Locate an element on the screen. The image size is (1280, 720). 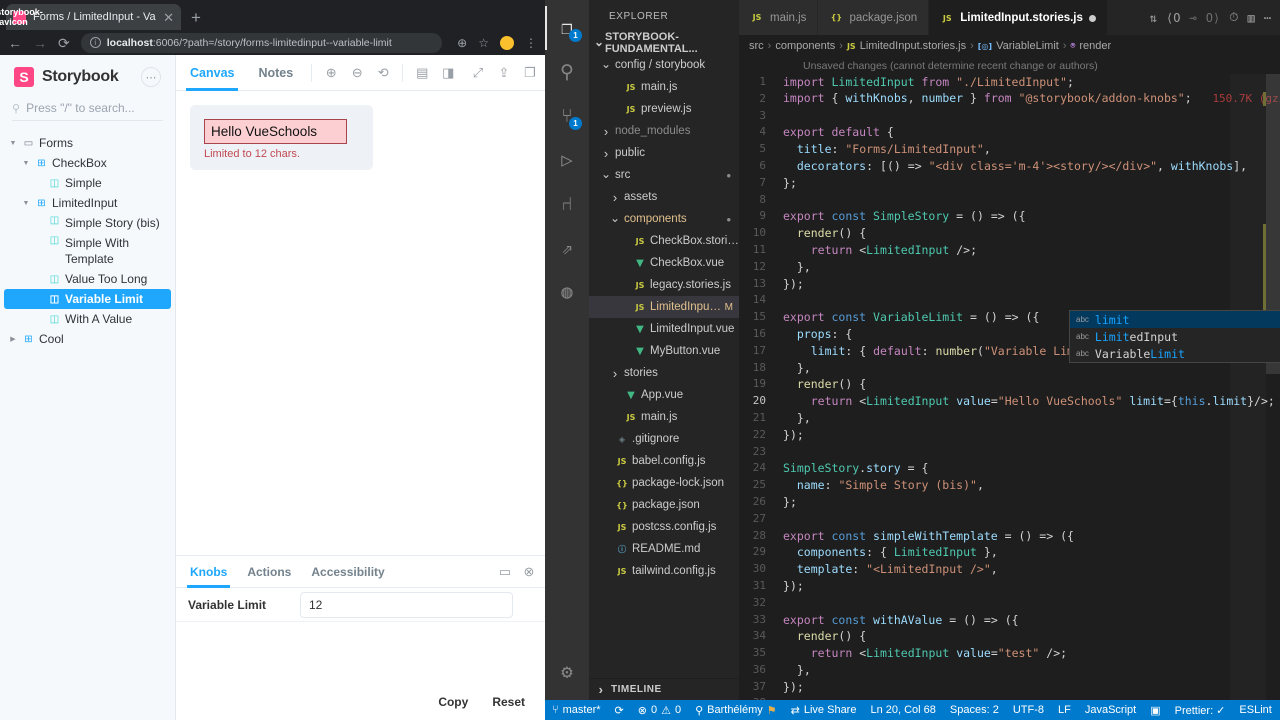
editor-tab: JS main.js is located at coordinates (779, 17).